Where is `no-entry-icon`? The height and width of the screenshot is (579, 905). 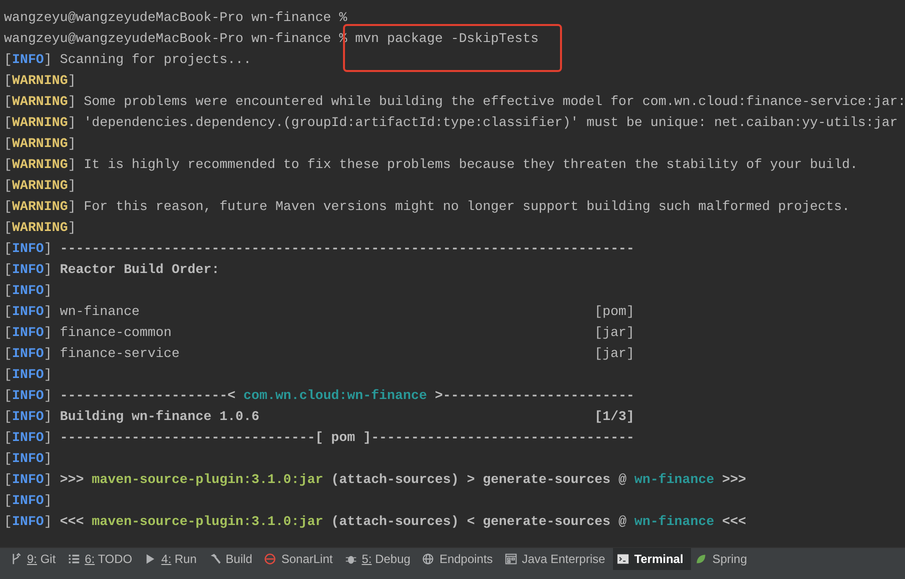
no-entry-icon is located at coordinates (270, 559).